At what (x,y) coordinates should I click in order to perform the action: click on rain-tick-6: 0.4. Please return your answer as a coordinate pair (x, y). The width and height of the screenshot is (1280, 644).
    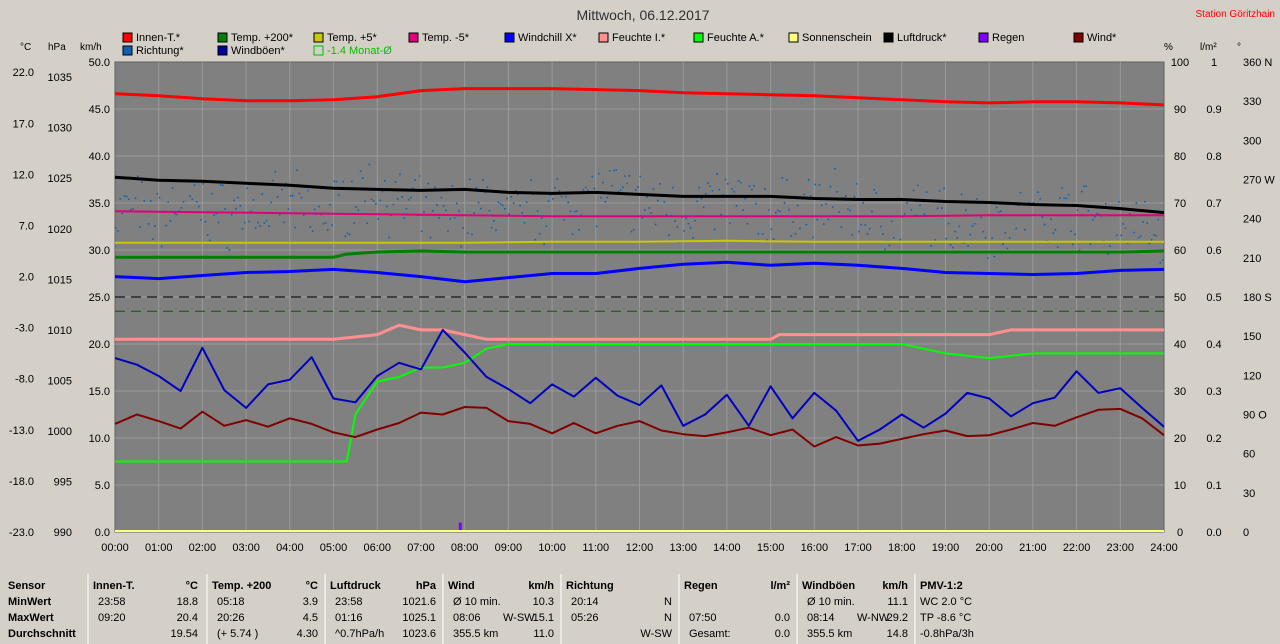
    Looking at the image, I should click on (1213, 345).